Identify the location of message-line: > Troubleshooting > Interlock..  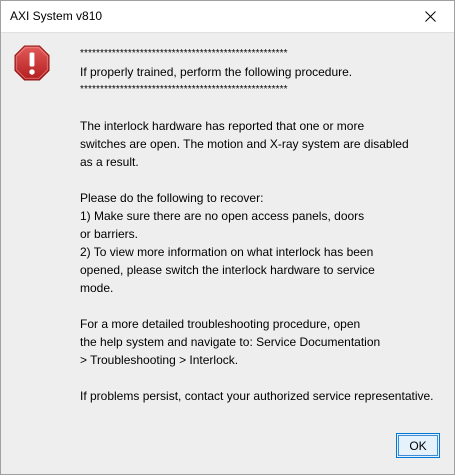
(159, 360).